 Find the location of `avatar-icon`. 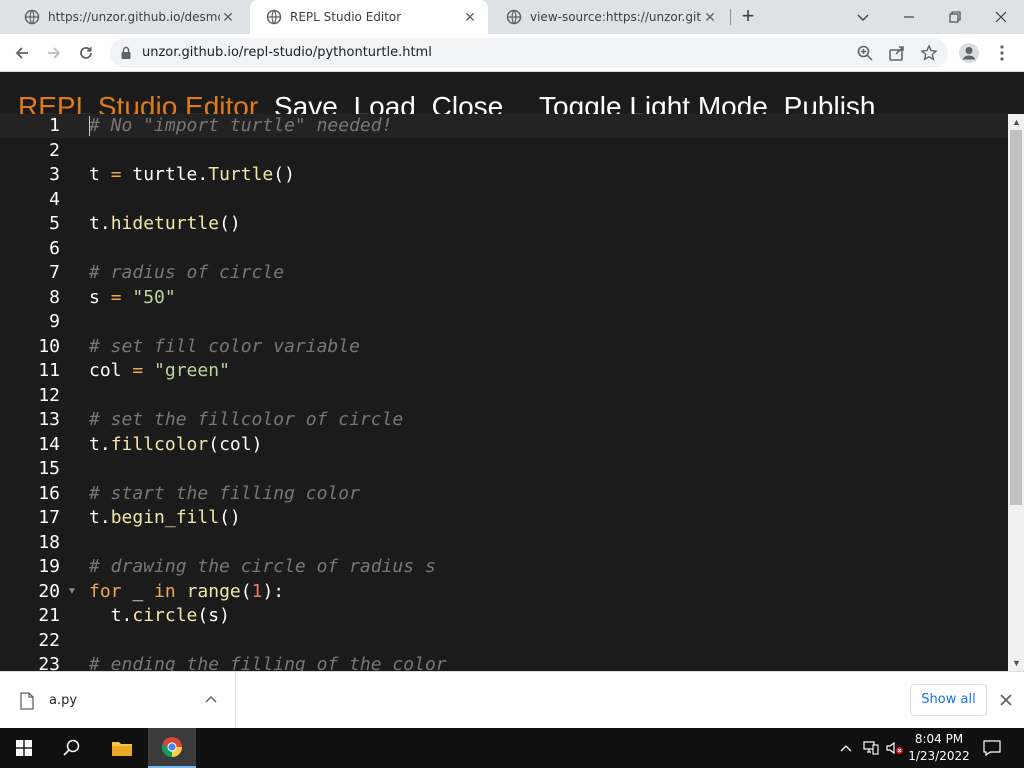

avatar-icon is located at coordinates (969, 53).